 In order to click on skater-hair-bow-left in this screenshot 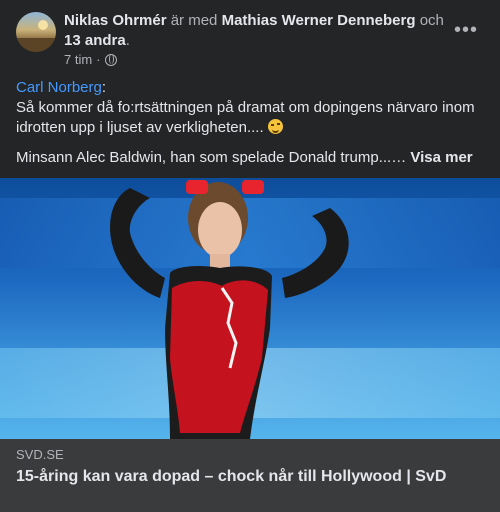, I will do `click(197, 187)`.